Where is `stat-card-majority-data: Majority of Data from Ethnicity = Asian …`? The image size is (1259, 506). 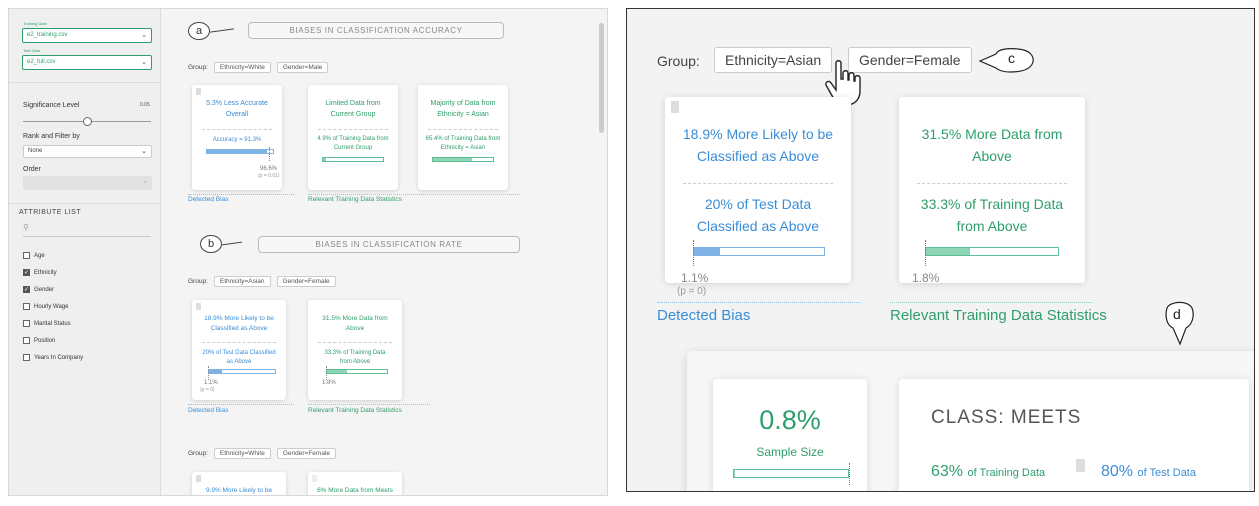 stat-card-majority-data: Majority of Data from Ethnicity = Asian … is located at coordinates (463, 137).